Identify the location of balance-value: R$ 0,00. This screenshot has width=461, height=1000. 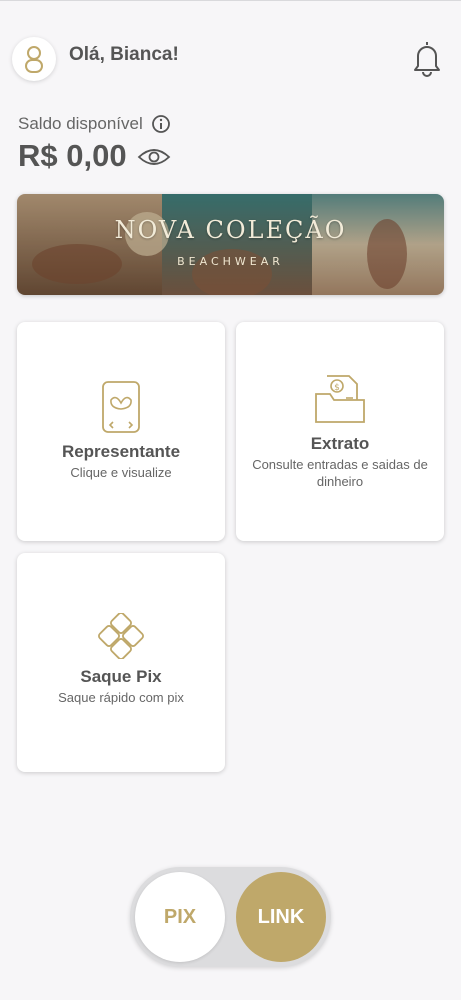
(72, 155).